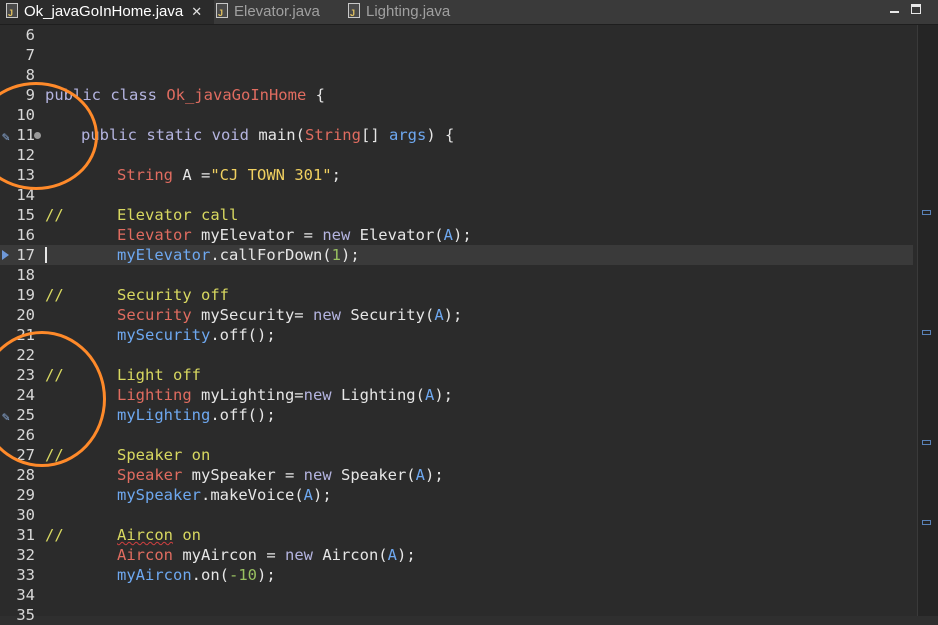 The height and width of the screenshot is (625, 938). What do you see at coordinates (25, 555) in the screenshot?
I see `line-number: 32` at bounding box center [25, 555].